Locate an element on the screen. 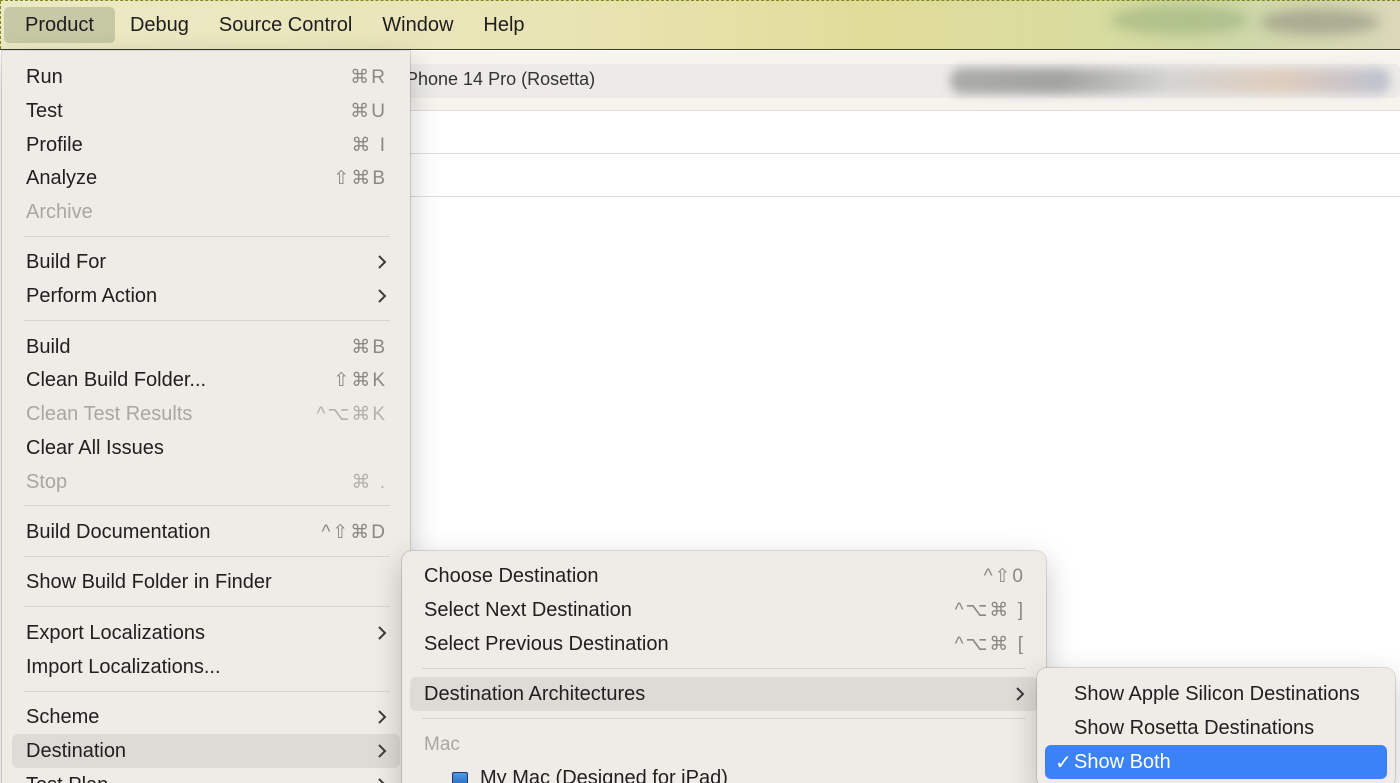 This screenshot has height=783, width=1400. shortcut: ⌘ . is located at coordinates (369, 482).